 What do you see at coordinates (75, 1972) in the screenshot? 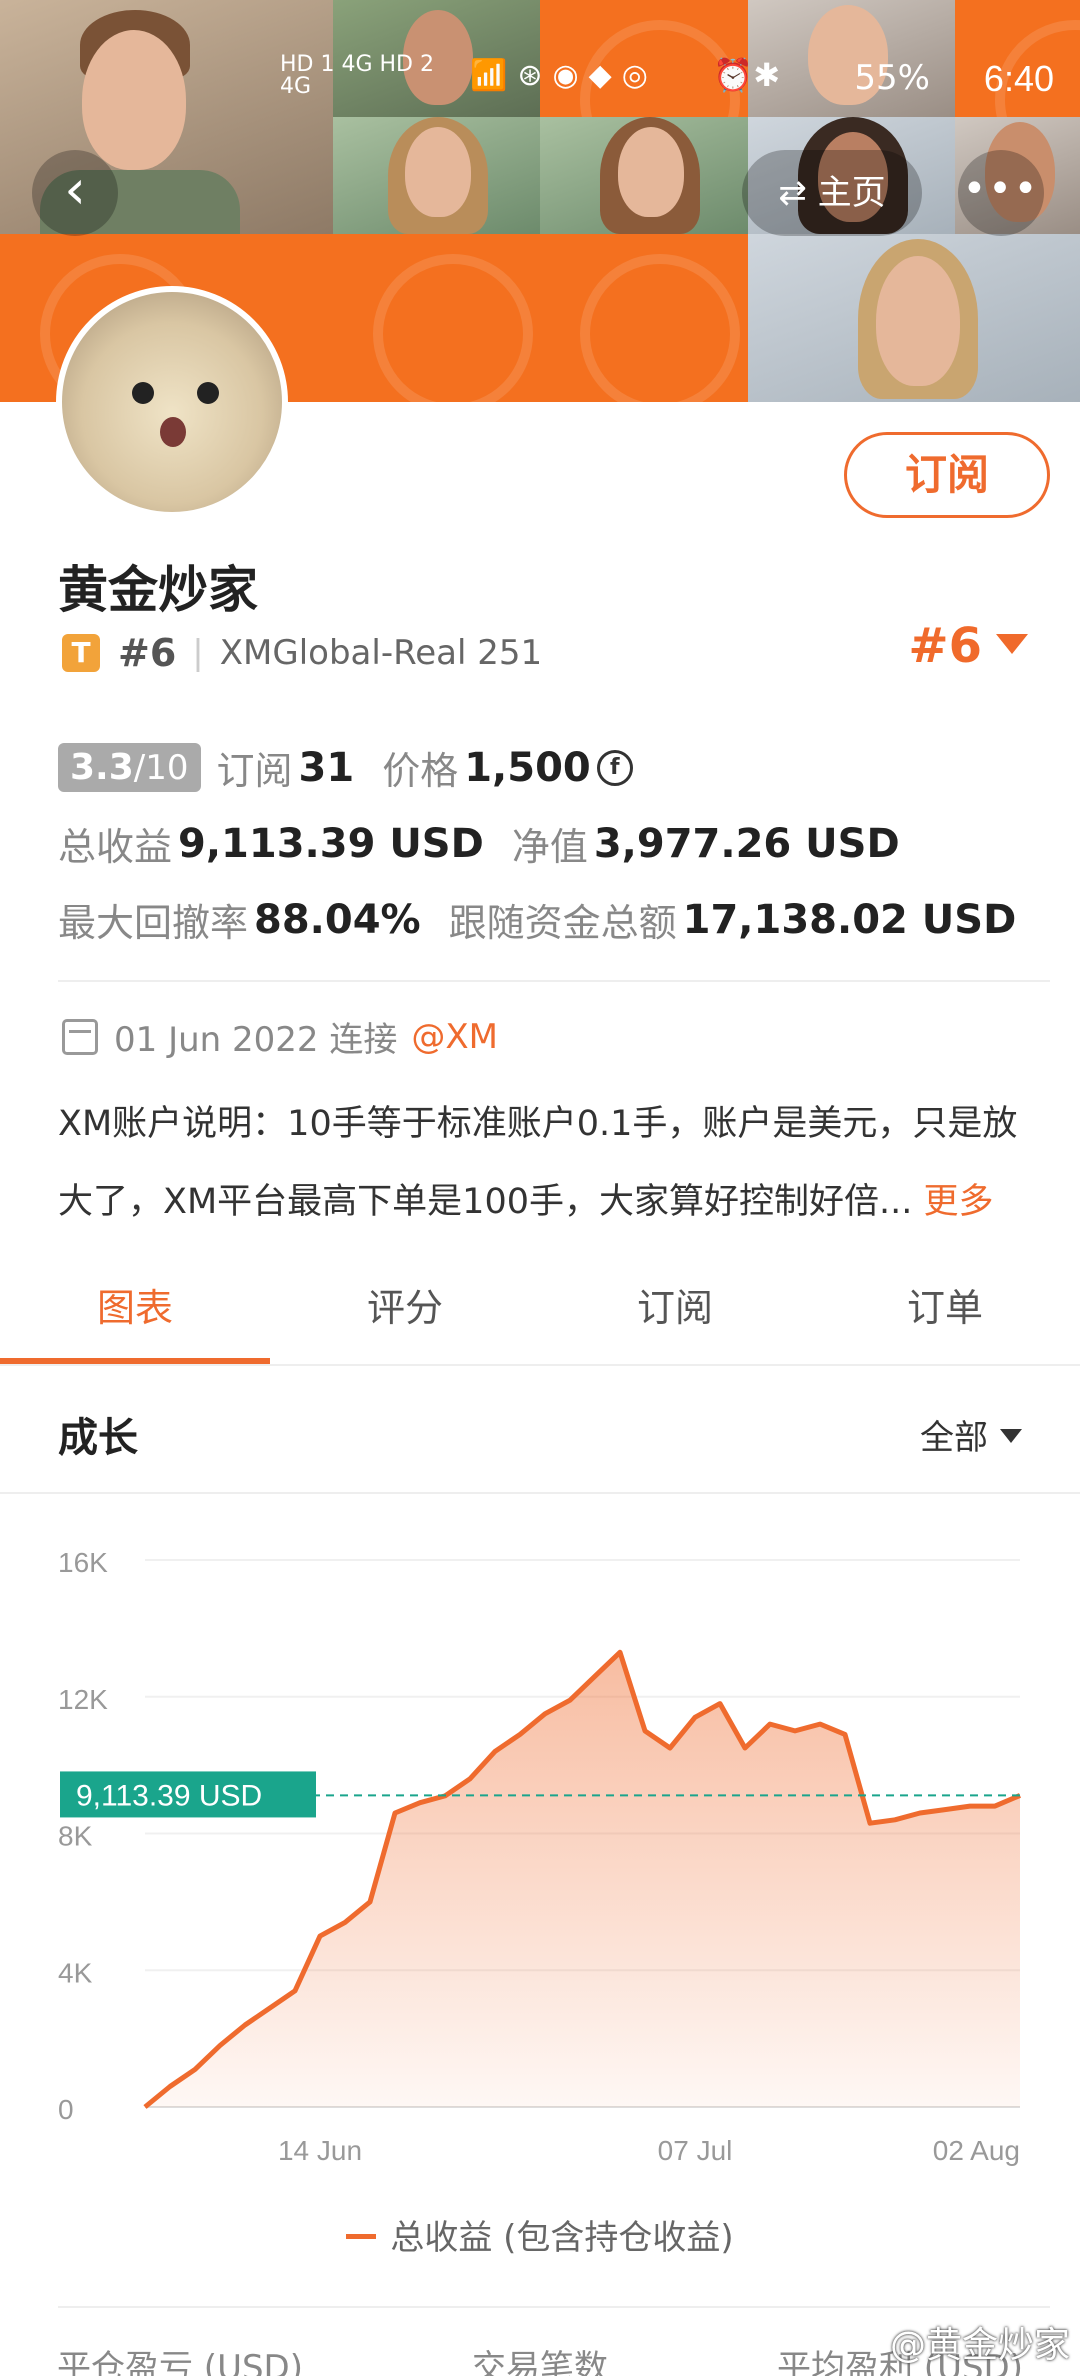
I see `y-tick-label: 4K` at bounding box center [75, 1972].